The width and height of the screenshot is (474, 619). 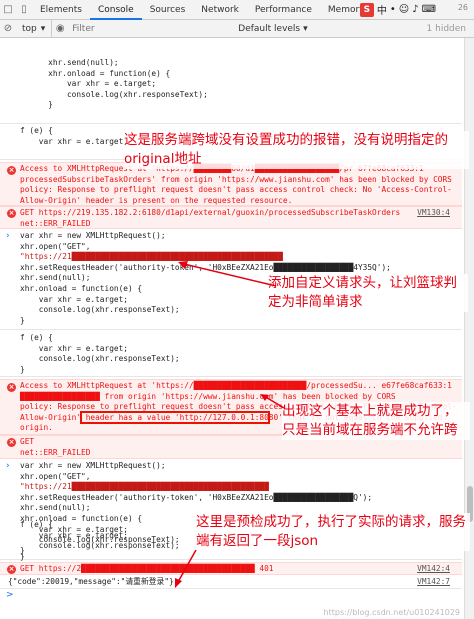 What do you see at coordinates (429, 9) in the screenshot?
I see `ime-keyboard-icon: ⌨` at bounding box center [429, 9].